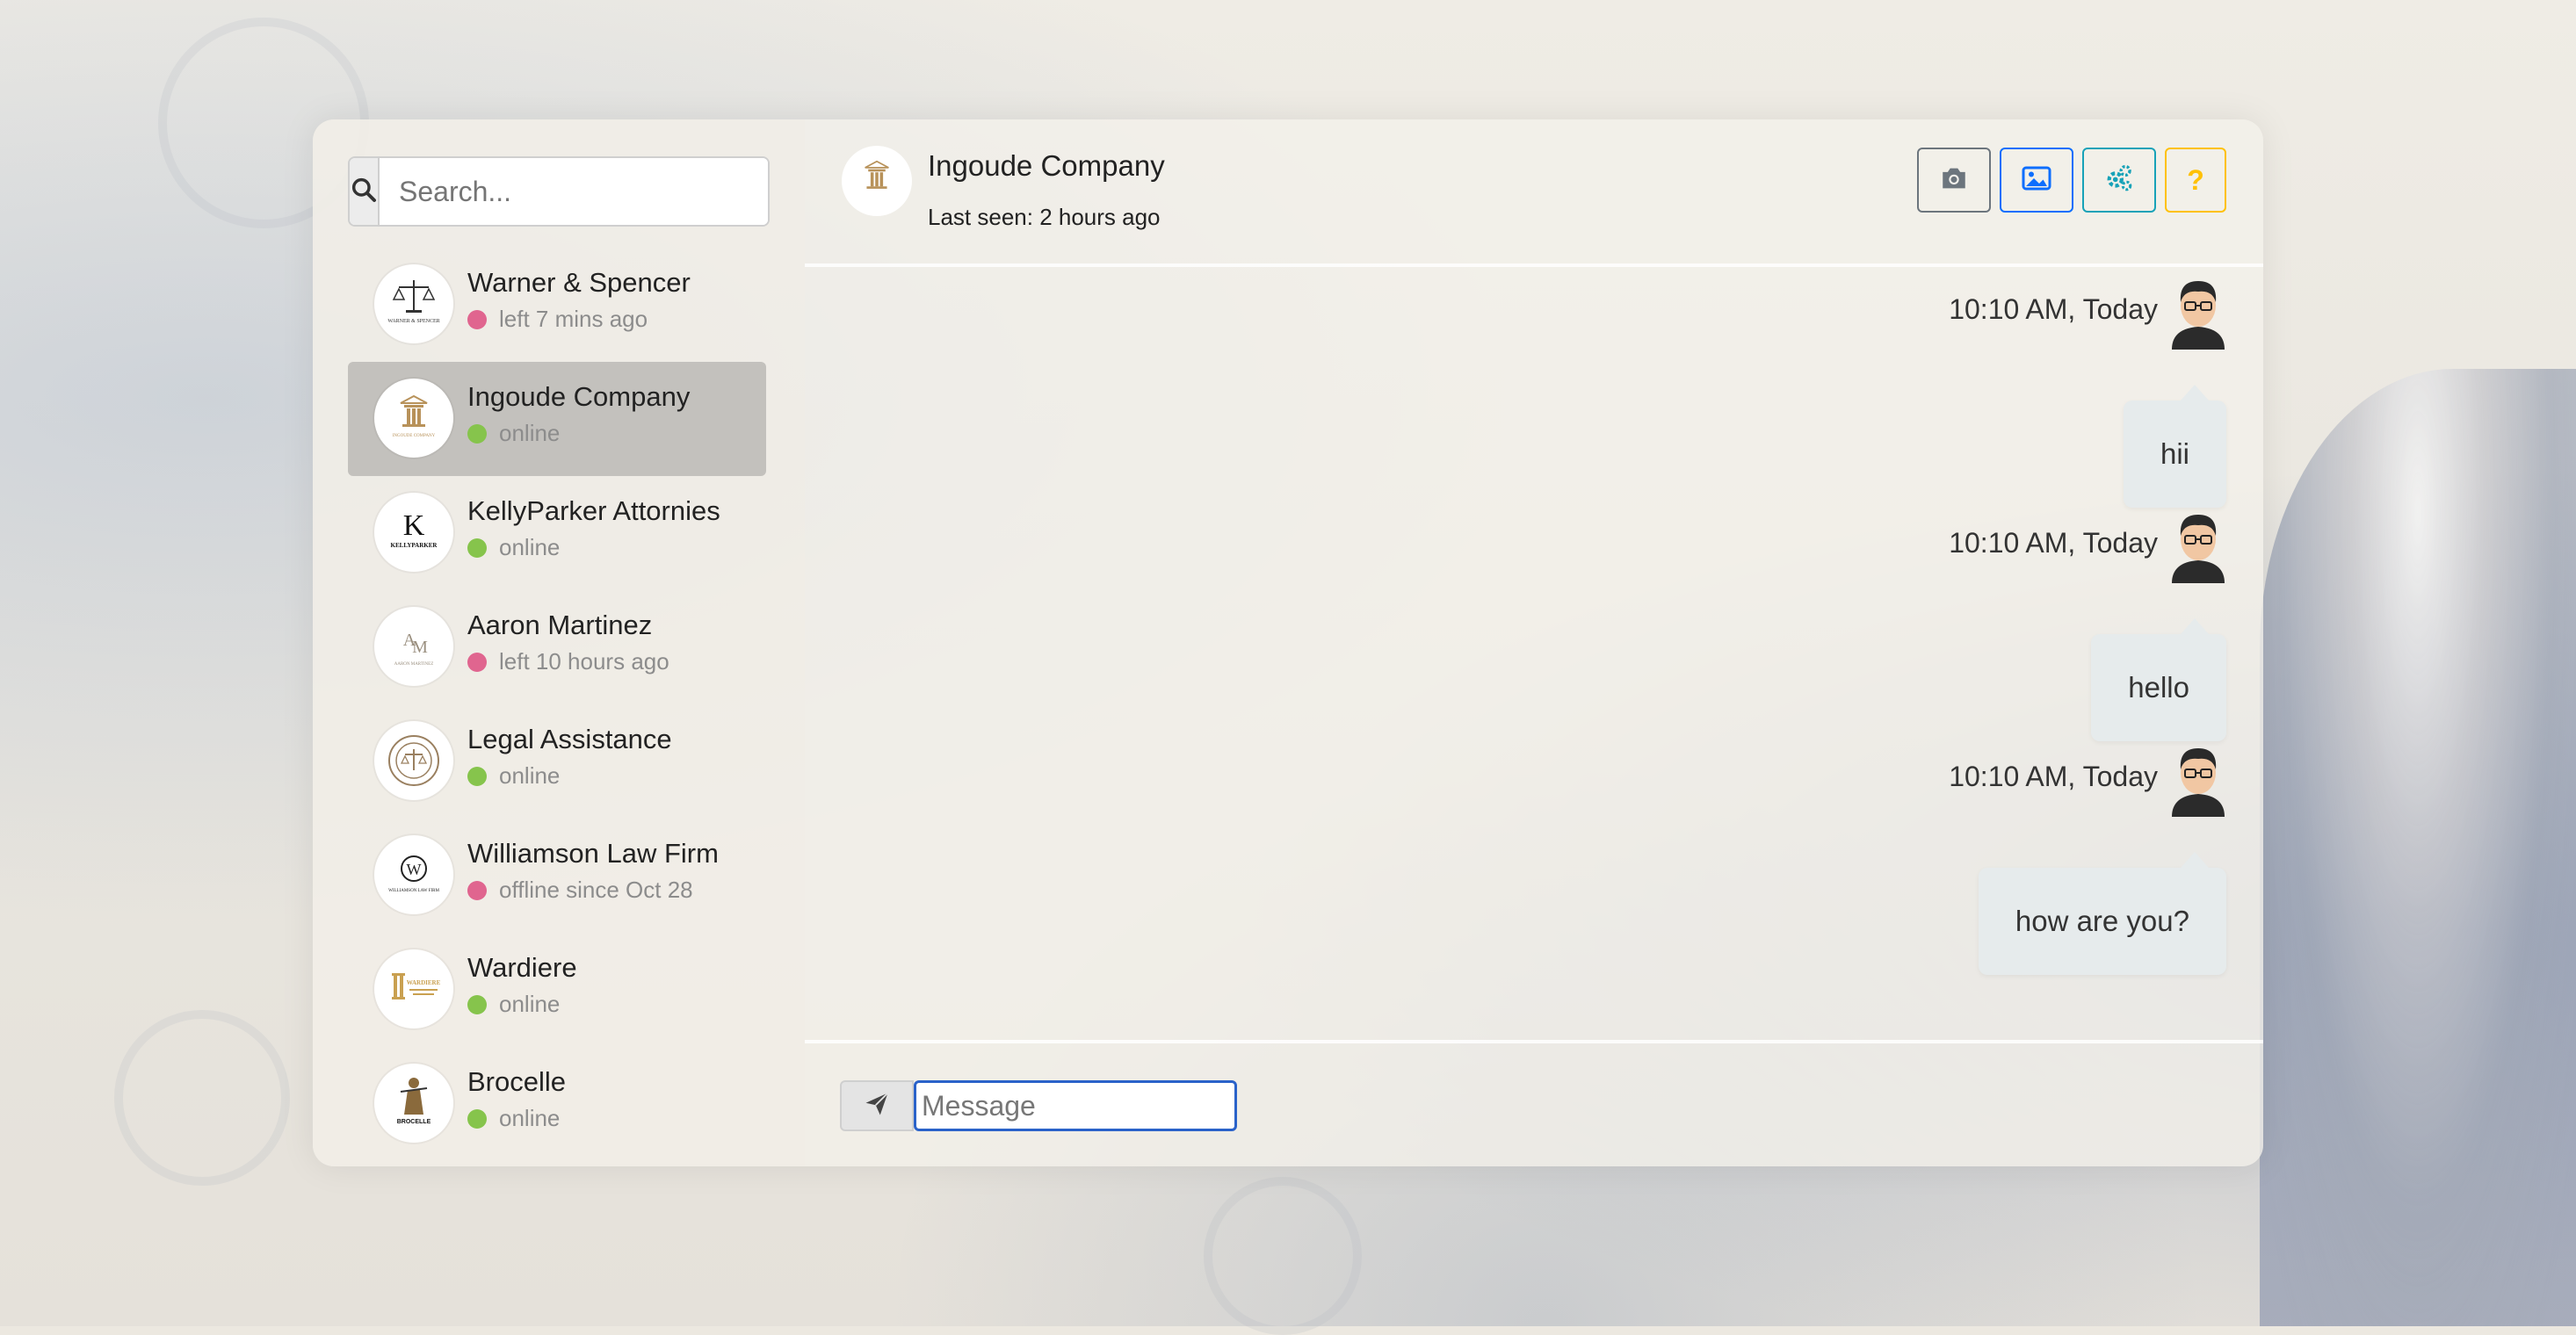 The height and width of the screenshot is (1335, 2576). What do you see at coordinates (584, 661) in the screenshot?
I see `contact-status-text: left 10 hours ago` at bounding box center [584, 661].